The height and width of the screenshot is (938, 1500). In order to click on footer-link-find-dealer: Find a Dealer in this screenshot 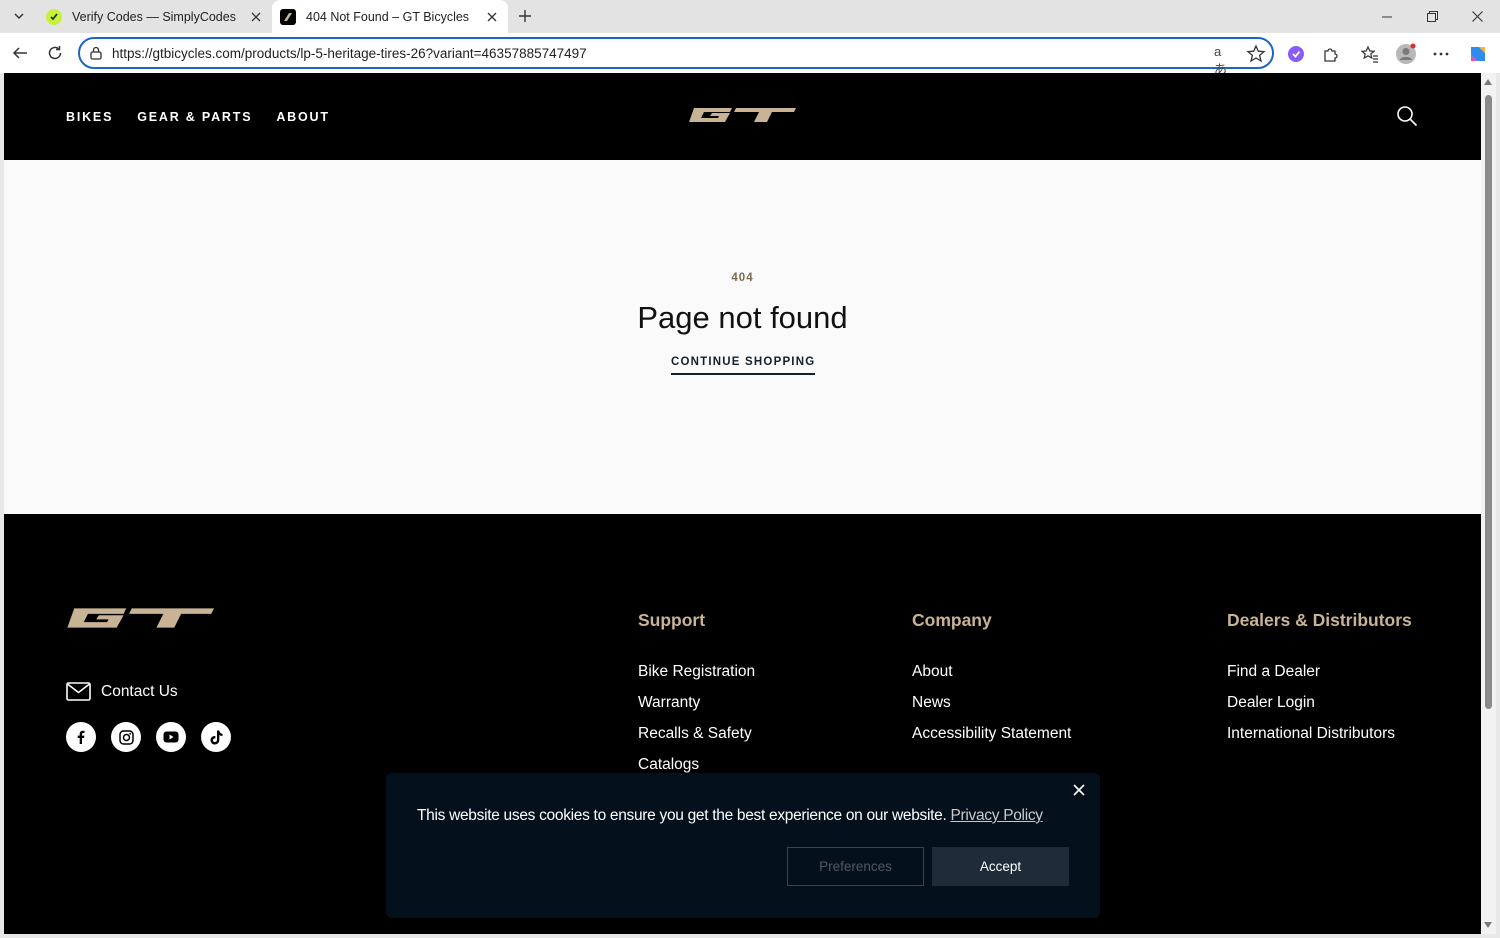, I will do `click(1319, 671)`.